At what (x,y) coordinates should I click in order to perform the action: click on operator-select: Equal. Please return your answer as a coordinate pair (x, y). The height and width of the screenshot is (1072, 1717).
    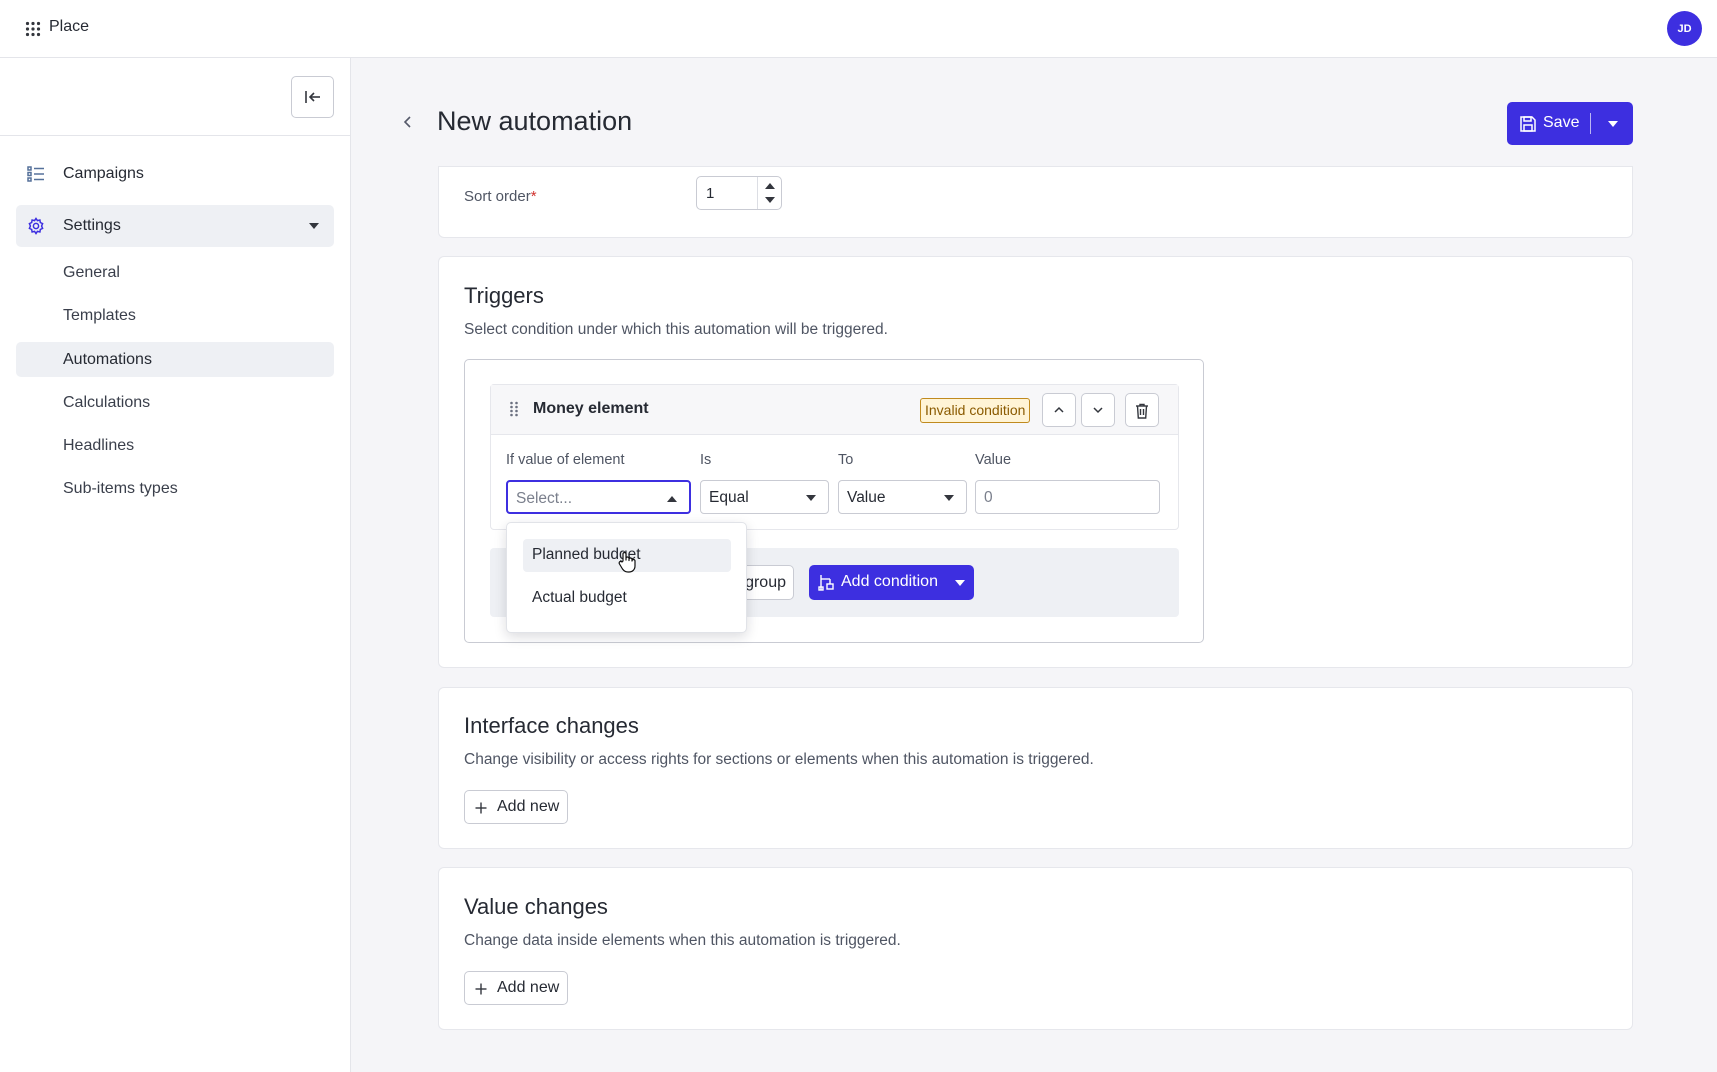
    Looking at the image, I should click on (764, 497).